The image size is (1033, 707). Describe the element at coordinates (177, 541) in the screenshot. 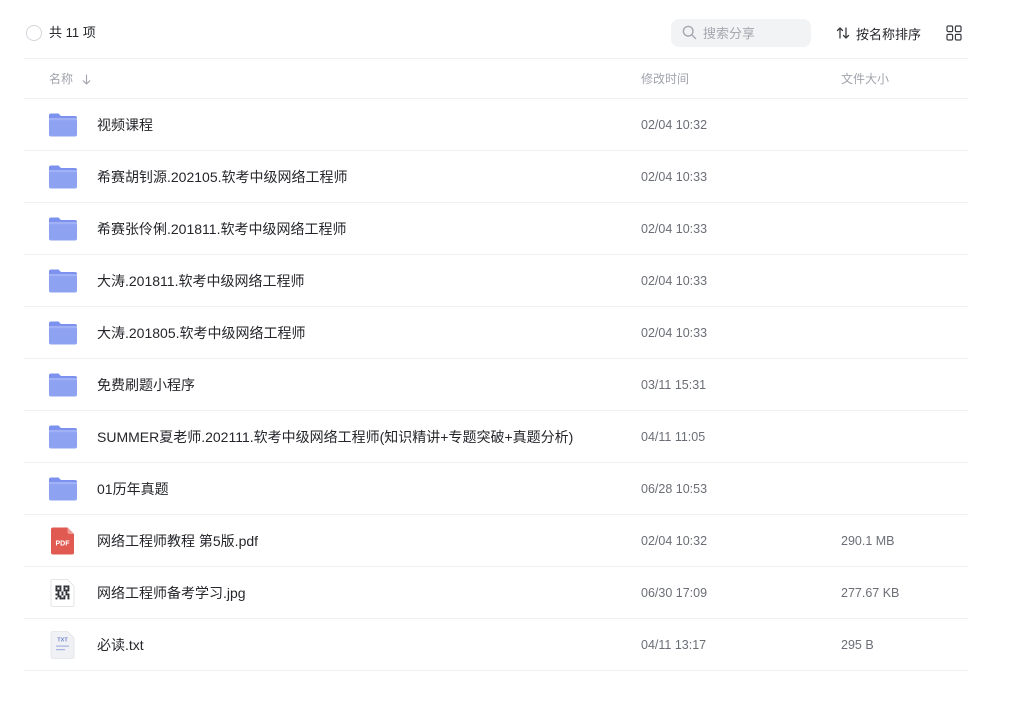

I see `file-name: 网络工程师教程 第5版.pdf` at that location.